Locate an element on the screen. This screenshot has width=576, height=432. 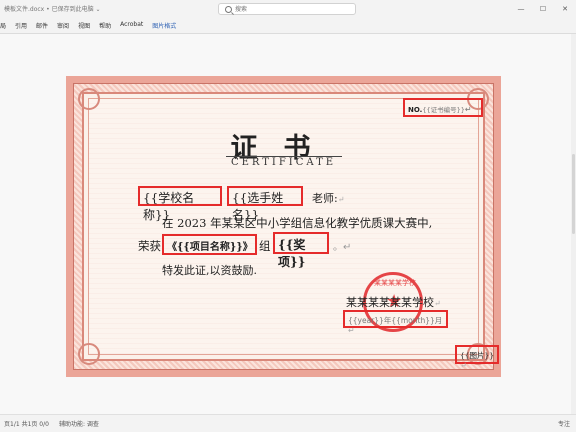
maximize-icon: ☐ is located at coordinates (543, 9).